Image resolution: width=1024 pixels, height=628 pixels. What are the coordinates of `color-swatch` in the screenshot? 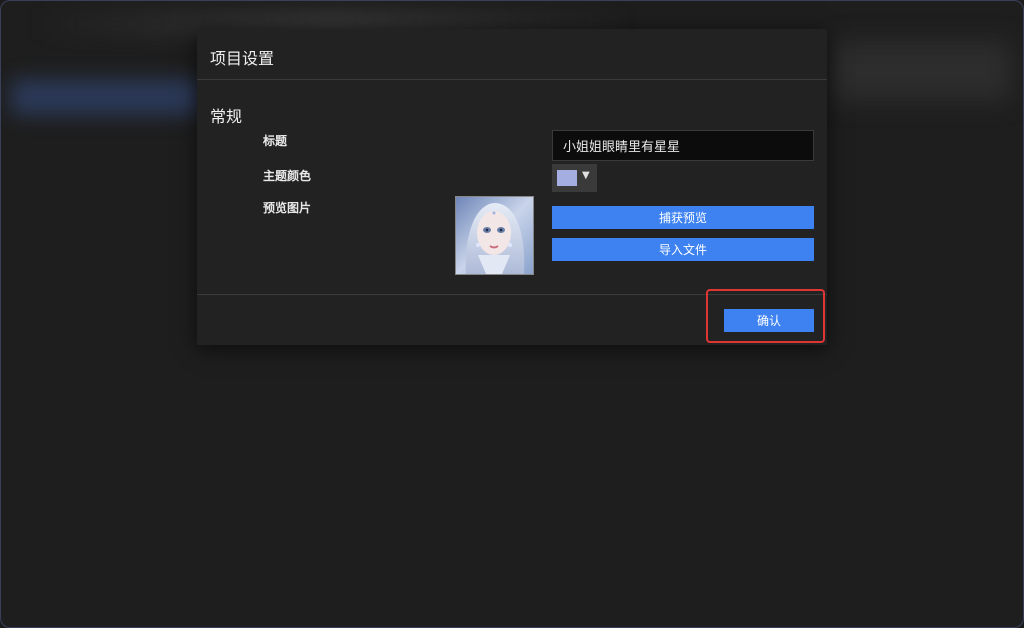 It's located at (567, 178).